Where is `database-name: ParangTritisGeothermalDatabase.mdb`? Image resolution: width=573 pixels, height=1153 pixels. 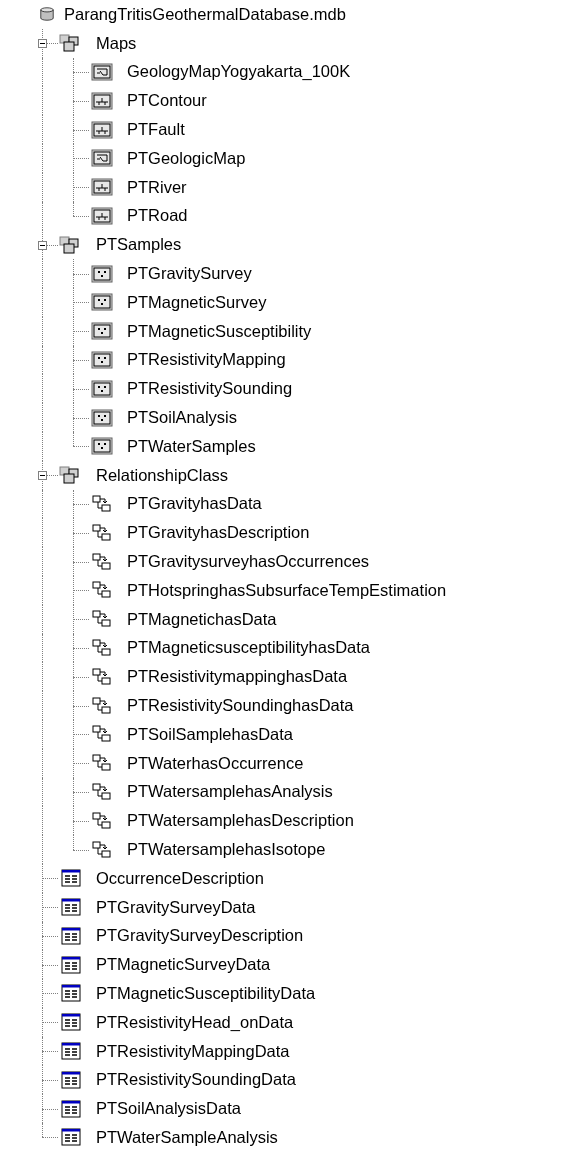
database-name: ParangTritisGeothermalDatabase.mdb is located at coordinates (205, 14).